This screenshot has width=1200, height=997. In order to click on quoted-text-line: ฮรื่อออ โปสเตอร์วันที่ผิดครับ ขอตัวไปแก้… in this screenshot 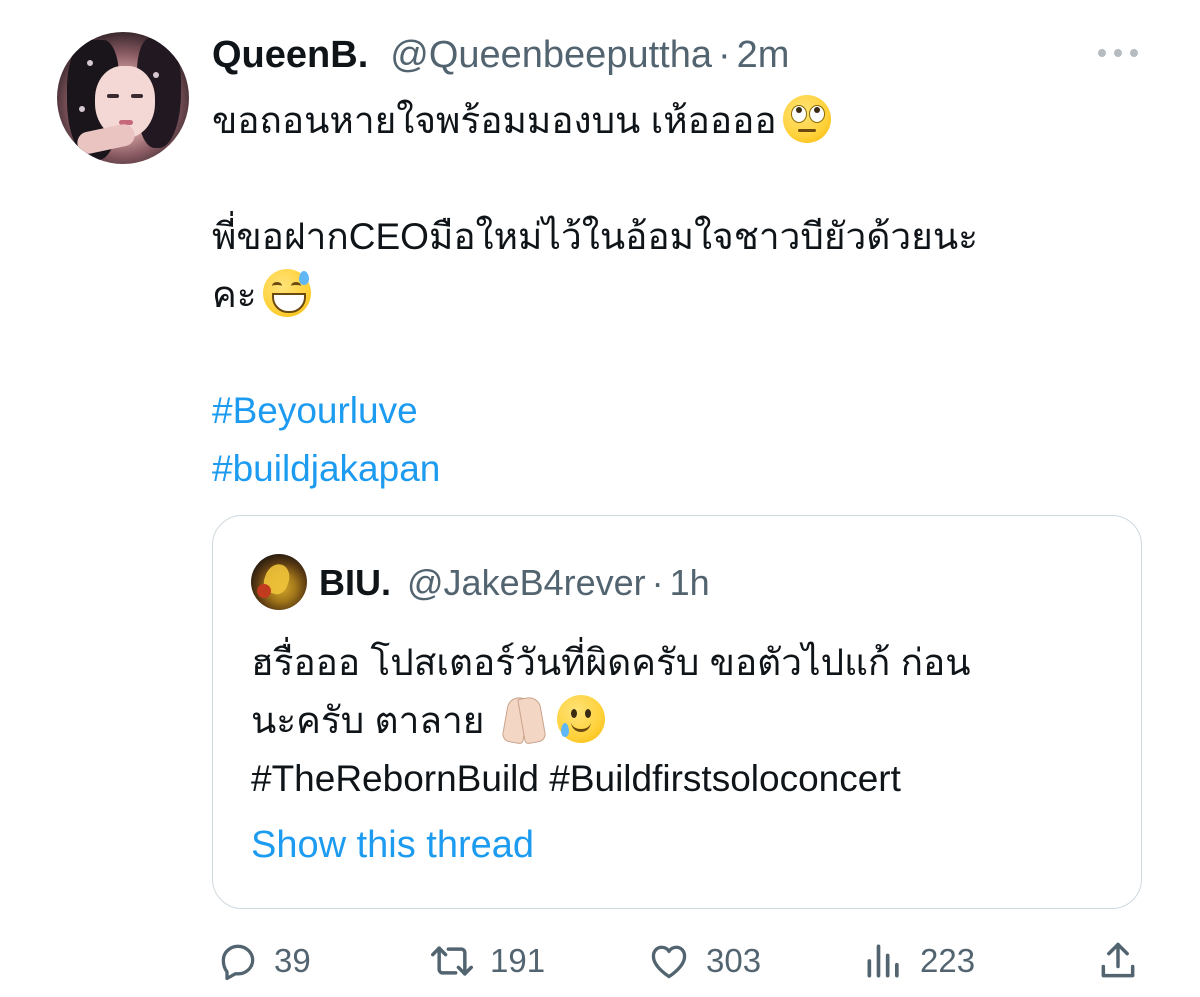, I will do `click(681, 663)`.